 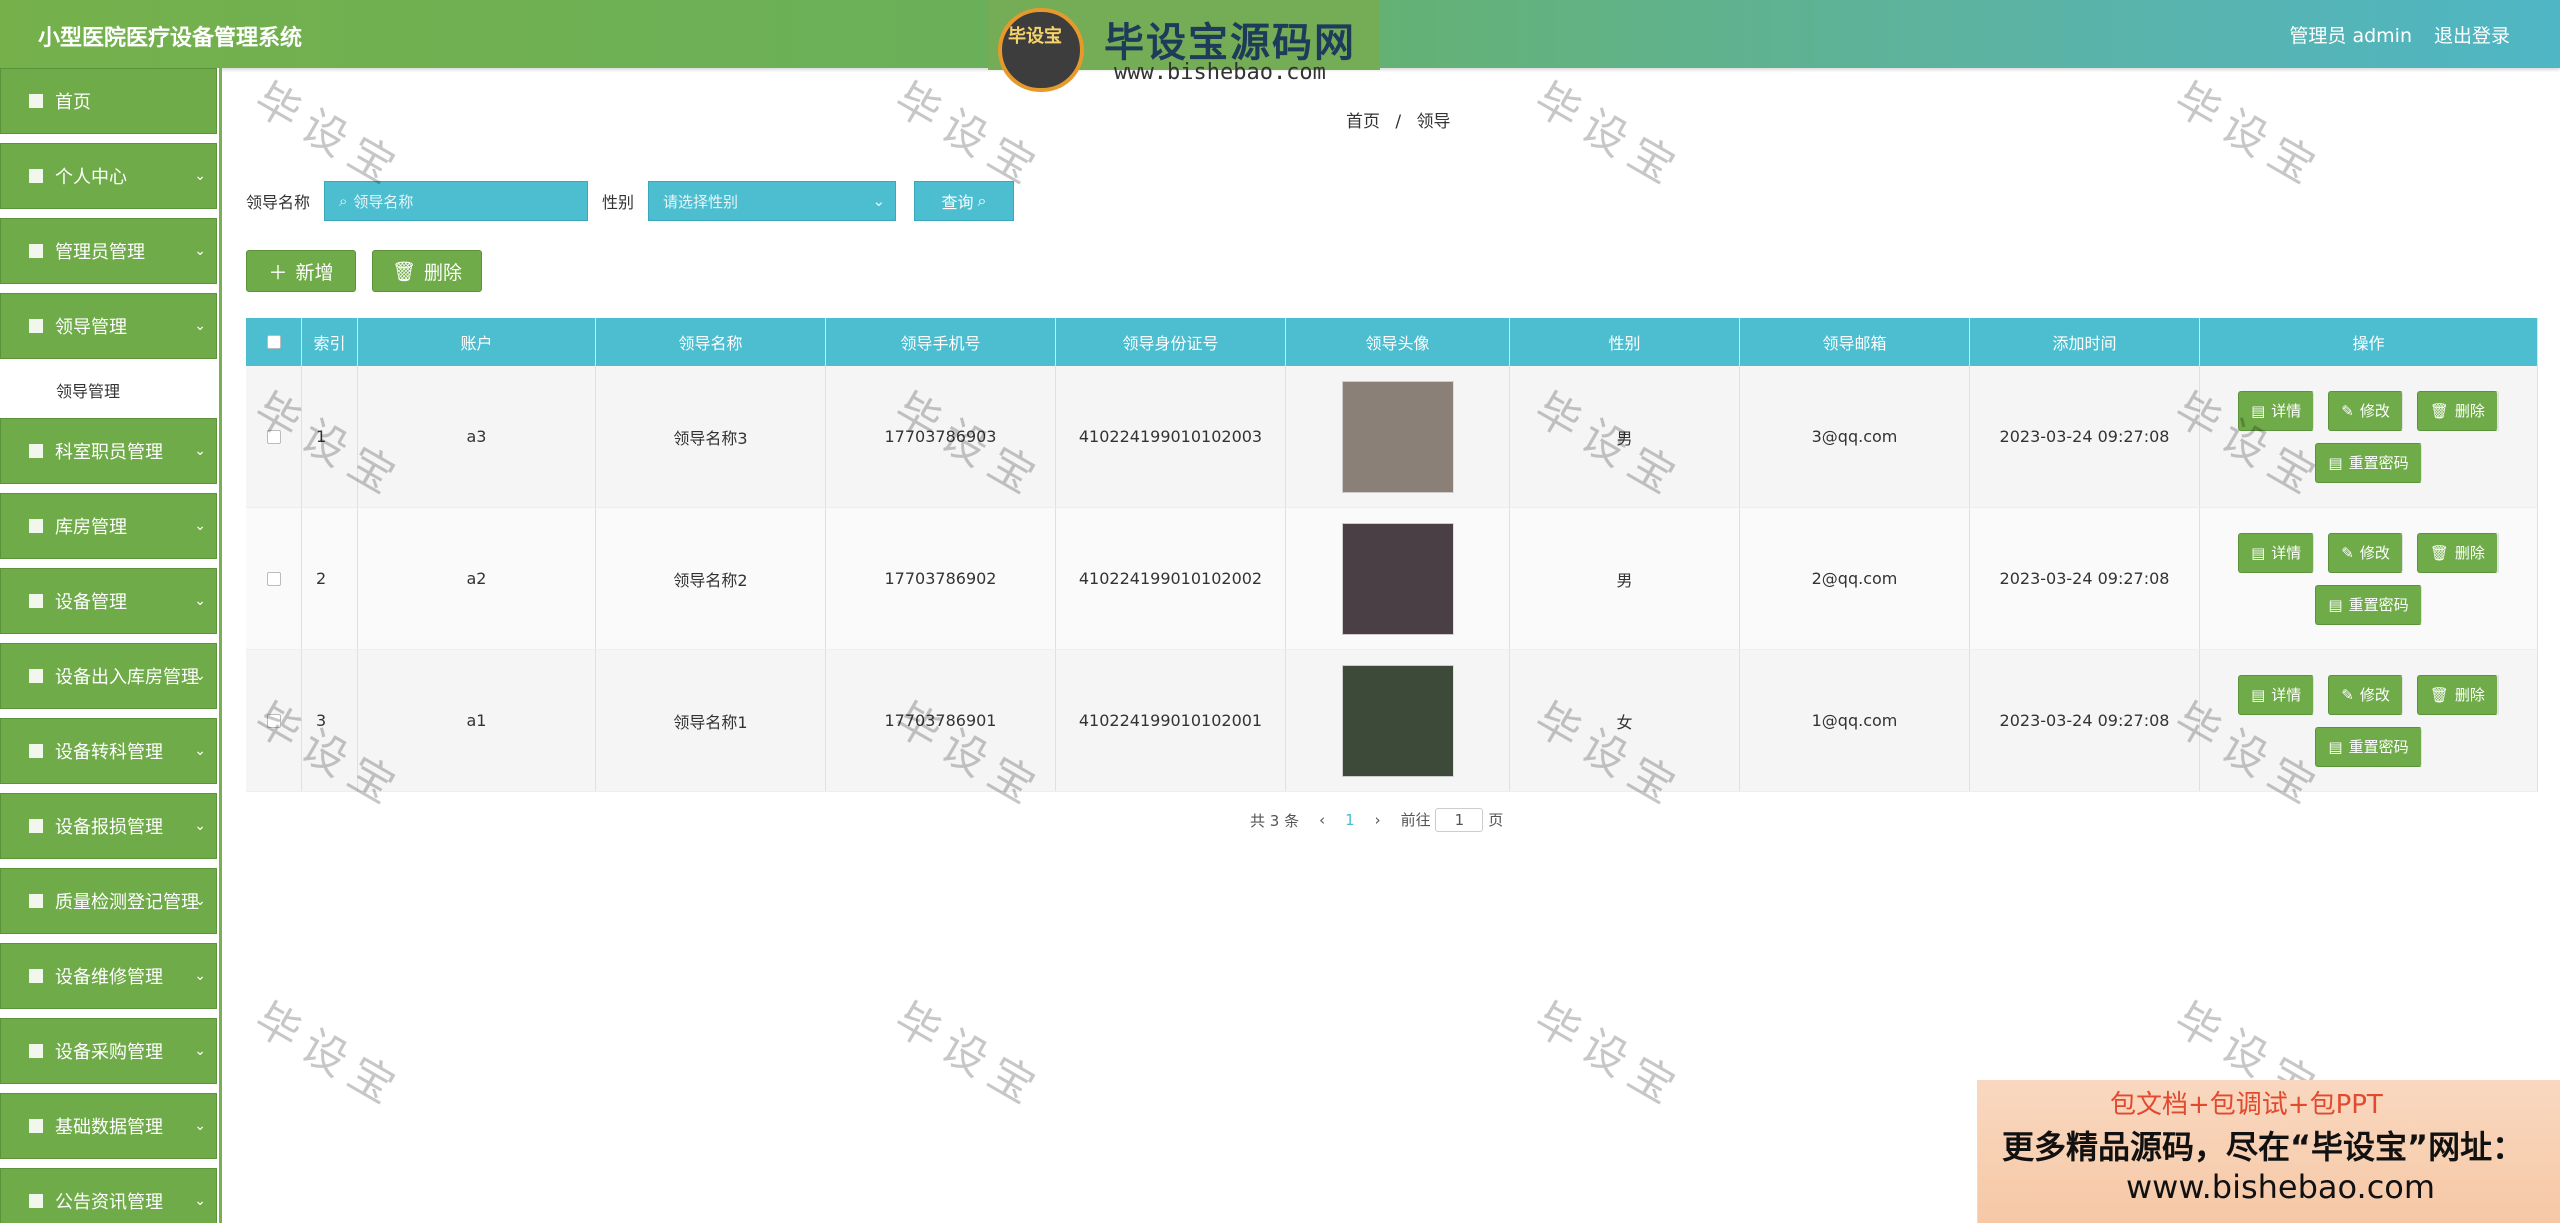 What do you see at coordinates (1350, 820) in the screenshot?
I see `page-number: 1` at bounding box center [1350, 820].